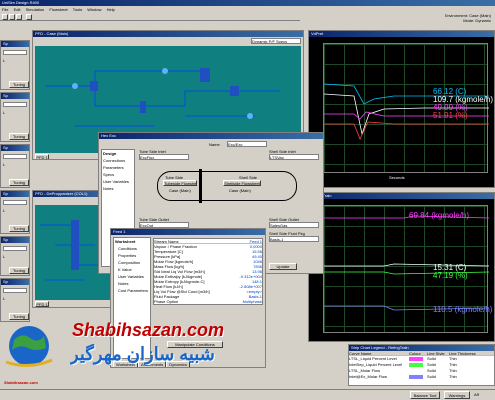 The height and width of the screenshot is (400, 495). I want to click on balance-tool-button: Balance Tool, so click(425, 395).